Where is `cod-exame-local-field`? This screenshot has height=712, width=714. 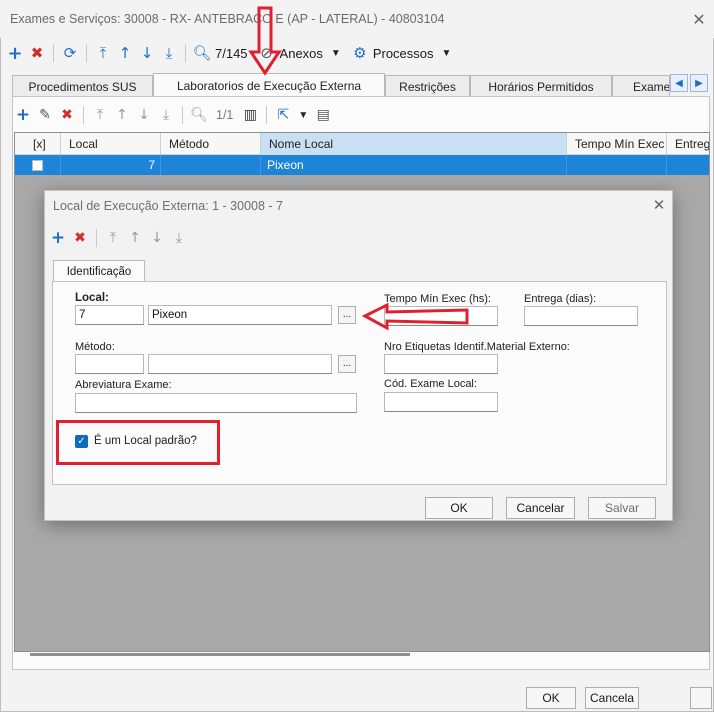
cod-exame-local-field is located at coordinates (441, 402).